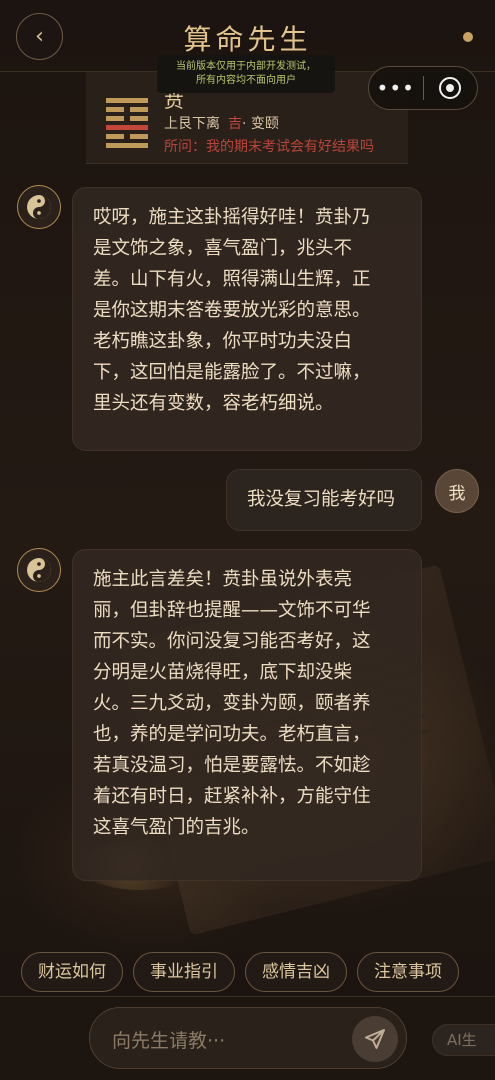 This screenshot has width=495, height=1080. What do you see at coordinates (269, 147) in the screenshot?
I see `hexagram-question: 所问：我的期末考试会有好结果吗` at bounding box center [269, 147].